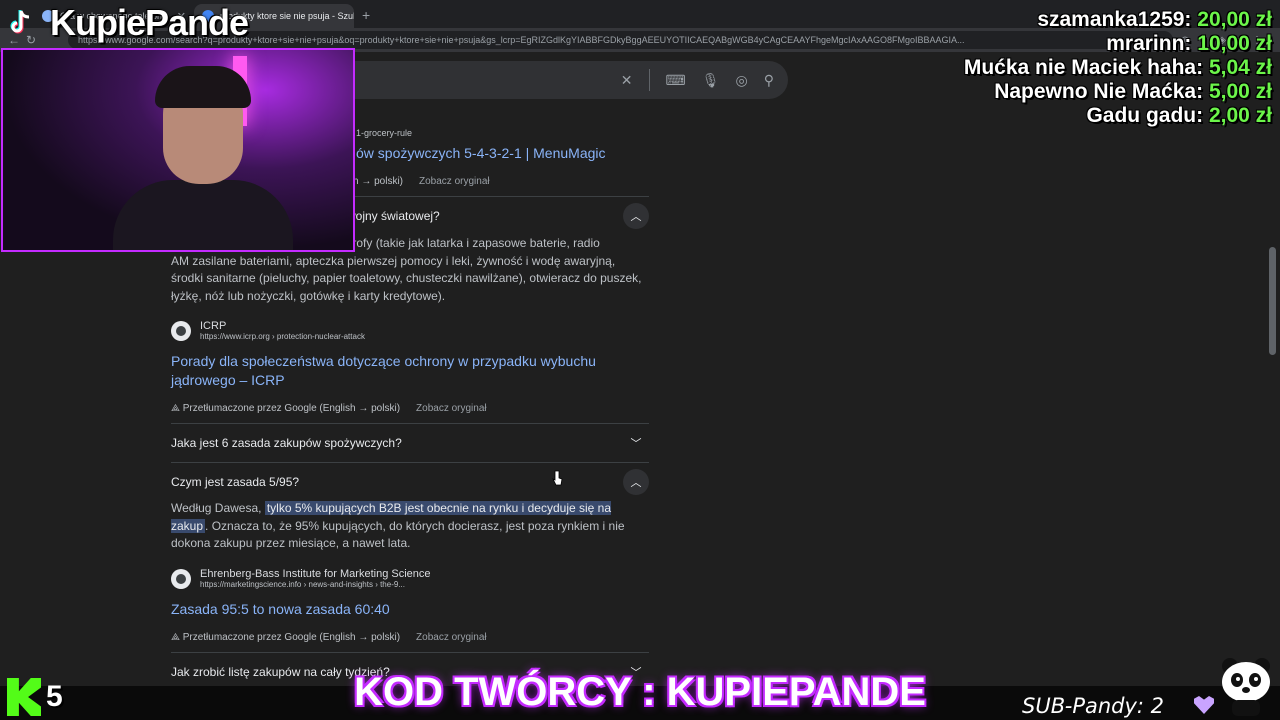  What do you see at coordinates (203, 215) in the screenshot?
I see `streamer-body` at bounding box center [203, 215].